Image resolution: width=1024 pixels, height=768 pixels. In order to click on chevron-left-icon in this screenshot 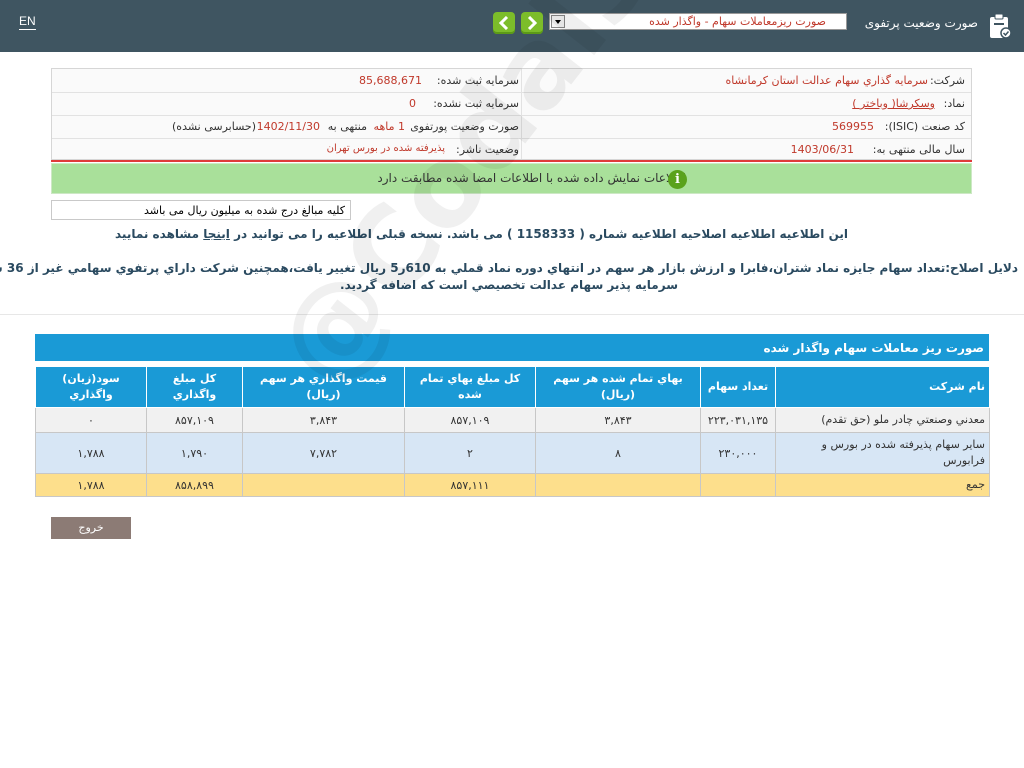, I will do `click(503, 23)`.